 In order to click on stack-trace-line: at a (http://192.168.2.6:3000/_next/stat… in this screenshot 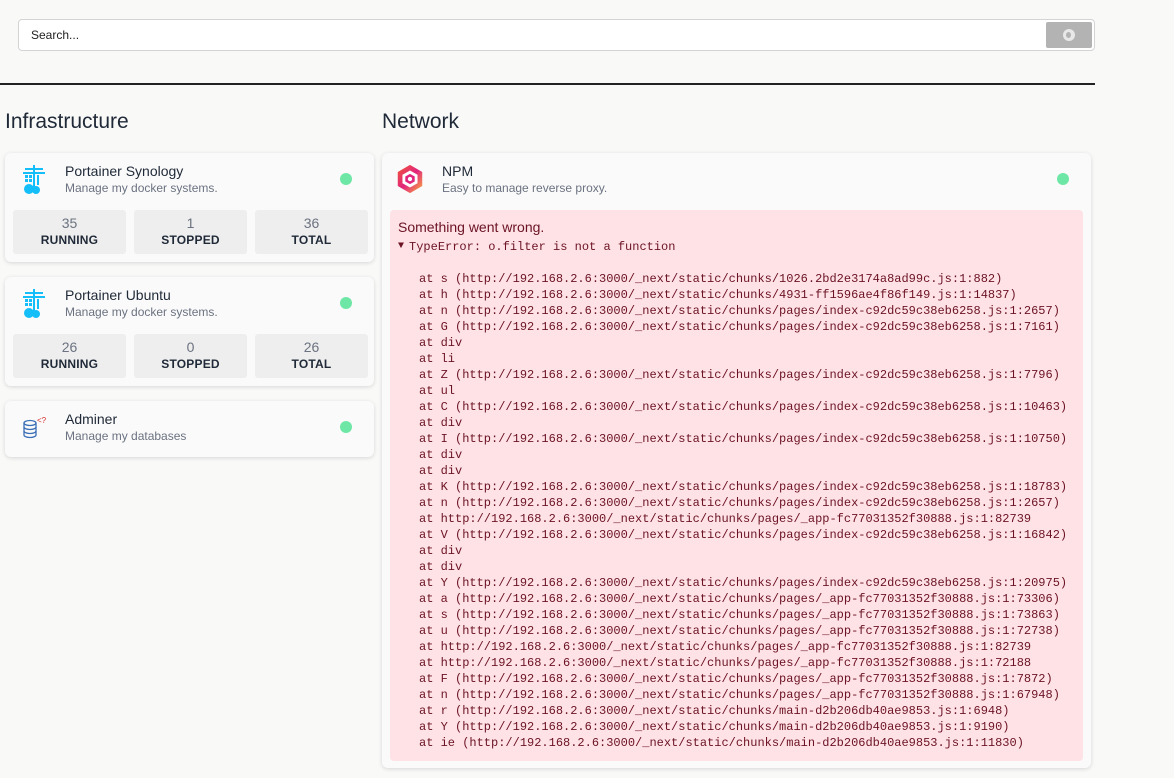, I will do `click(739, 599)`.